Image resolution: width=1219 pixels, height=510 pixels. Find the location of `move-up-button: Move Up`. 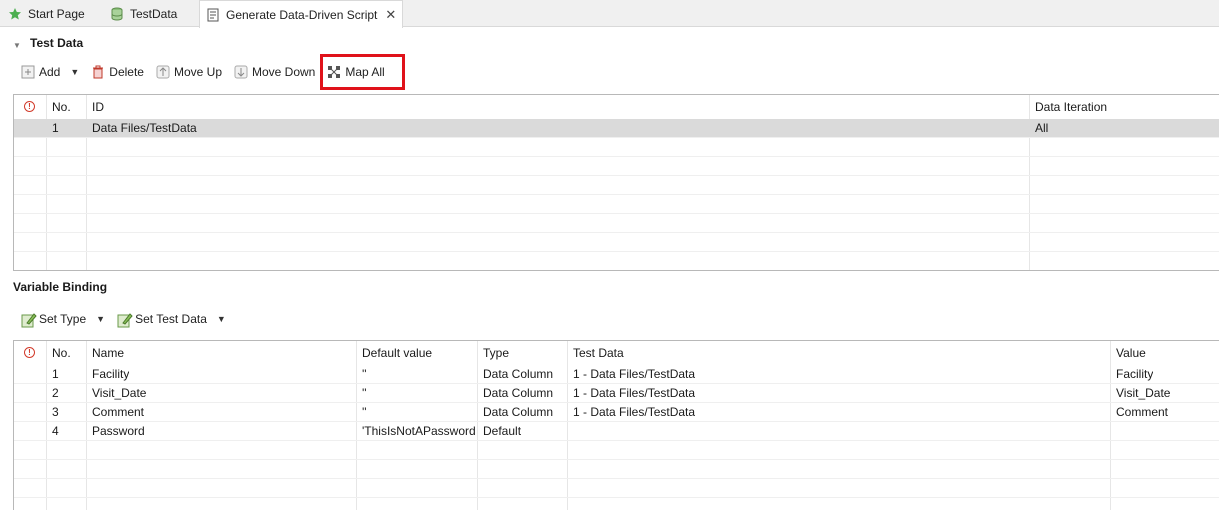

move-up-button: Move Up is located at coordinates (189, 72).